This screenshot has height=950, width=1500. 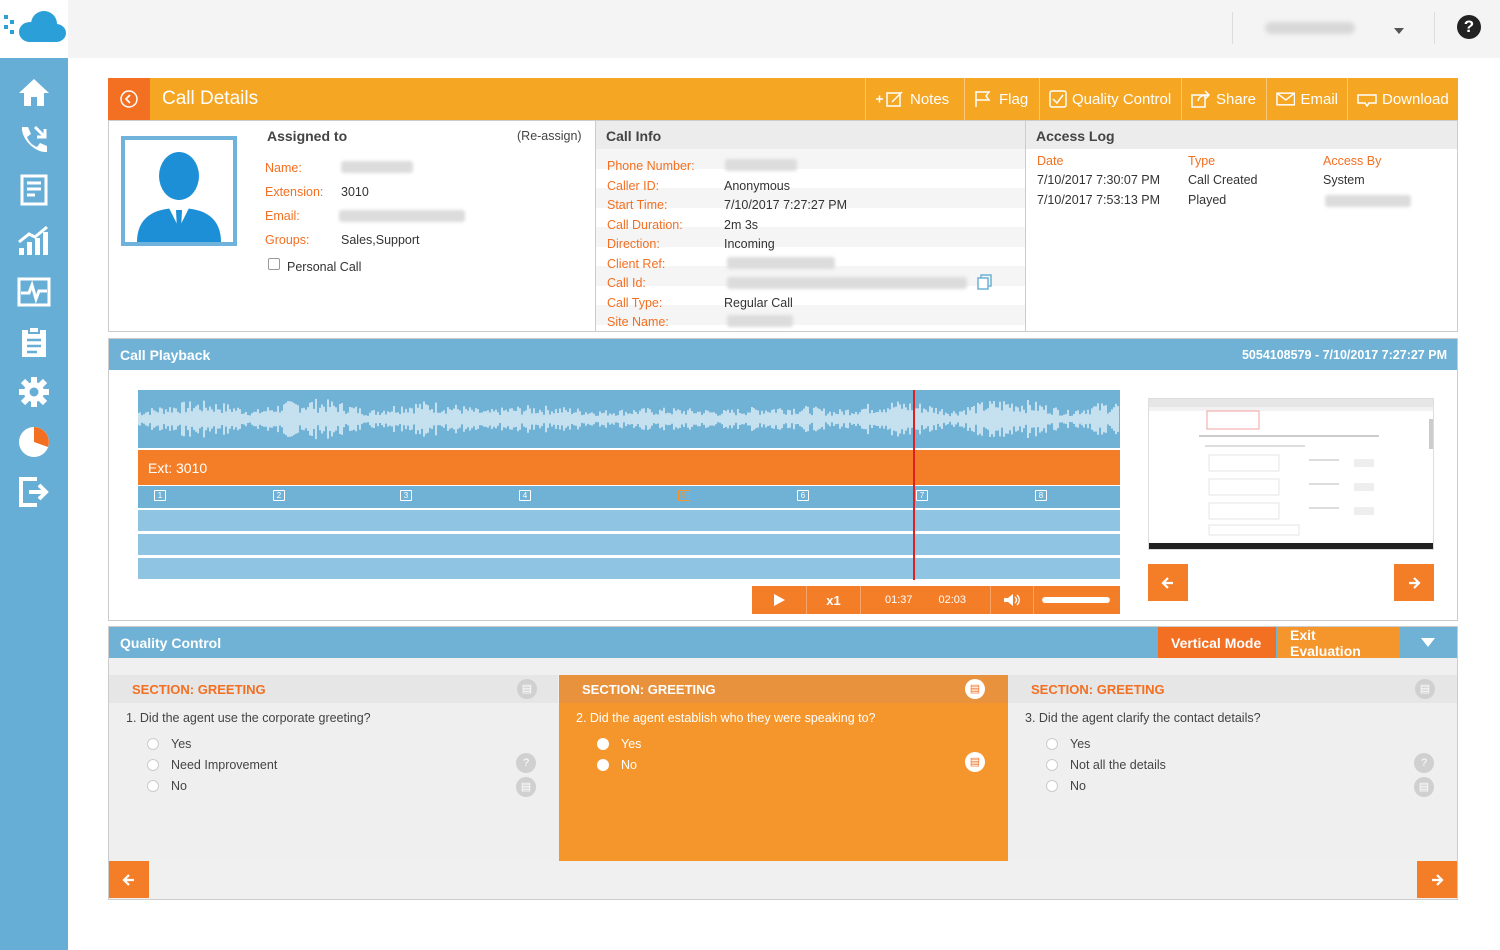 I want to click on reports-icon, so click(x=34, y=190).